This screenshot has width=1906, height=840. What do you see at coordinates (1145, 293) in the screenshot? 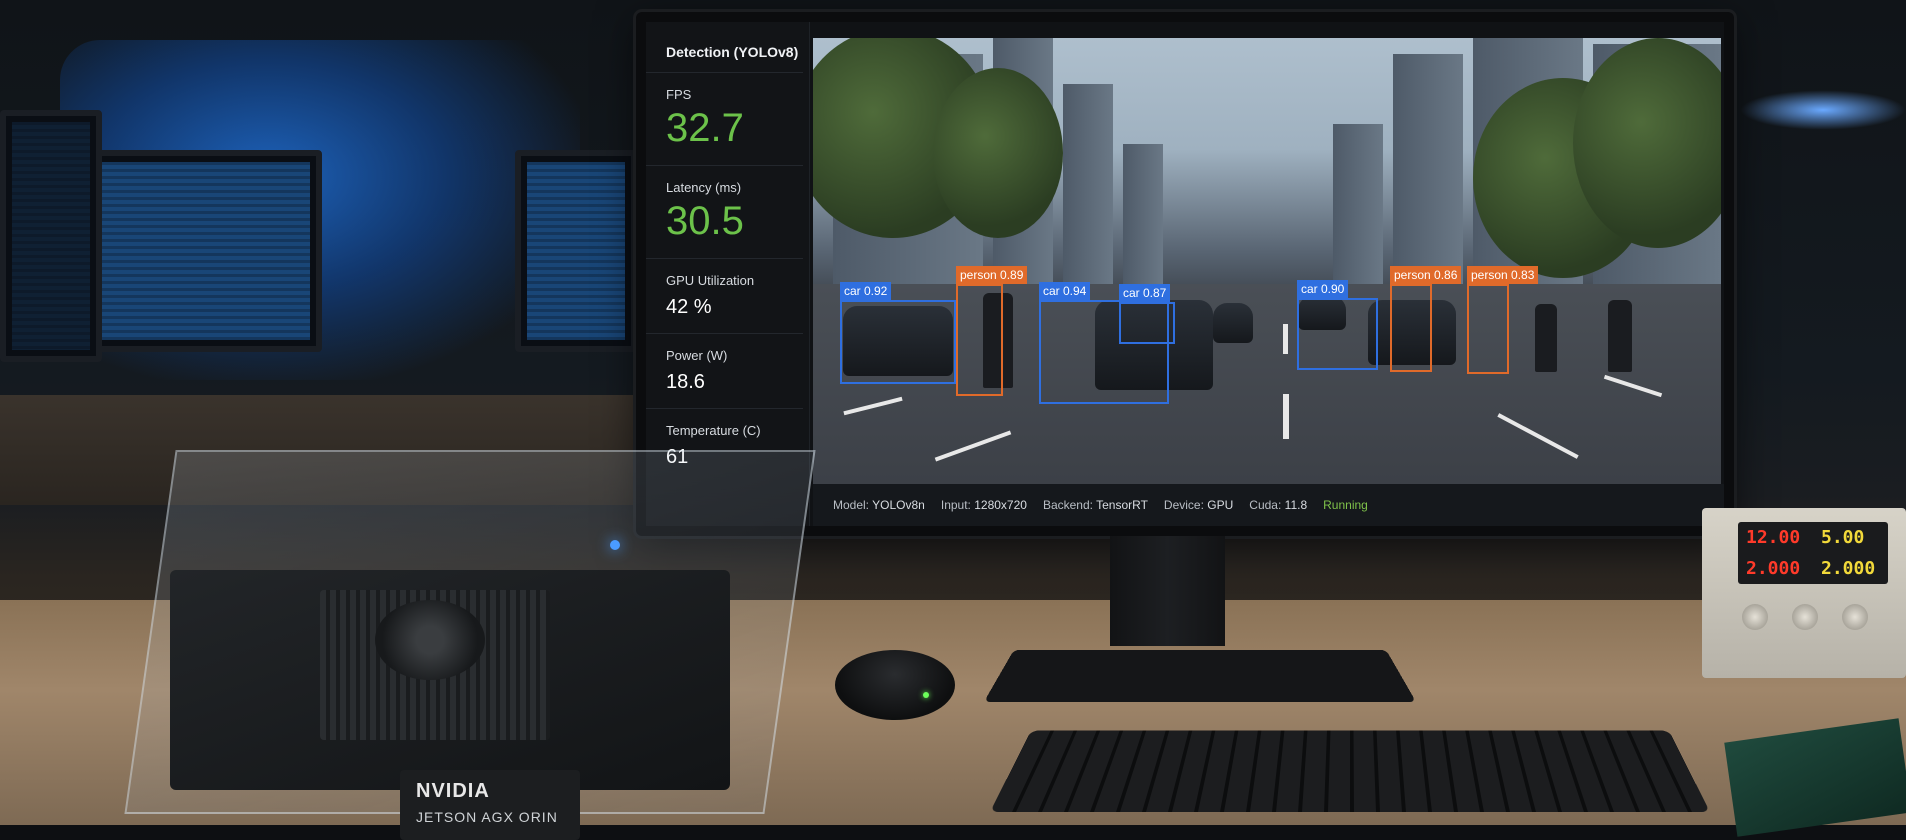
I see `detection-label: car 0.87` at bounding box center [1145, 293].